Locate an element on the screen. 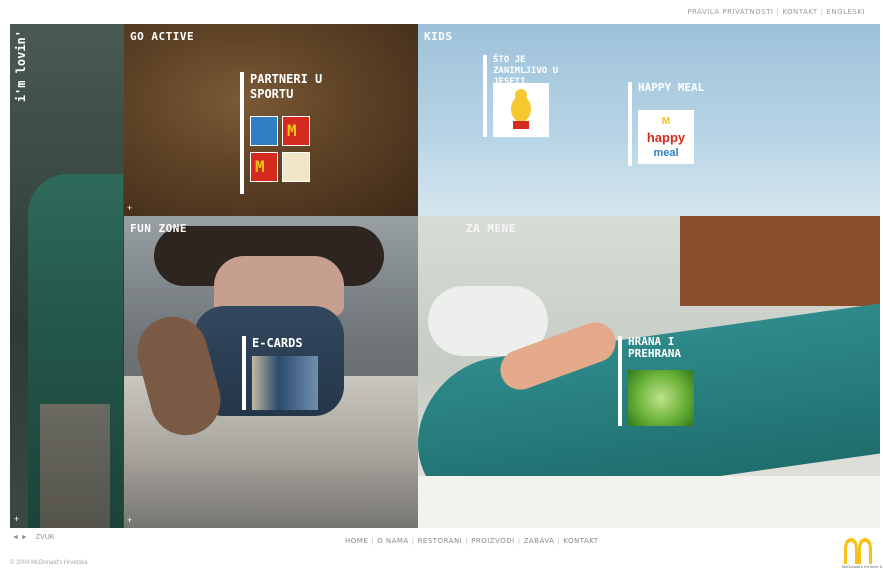  nav-restaurants: RESTORANI is located at coordinates (440, 541).